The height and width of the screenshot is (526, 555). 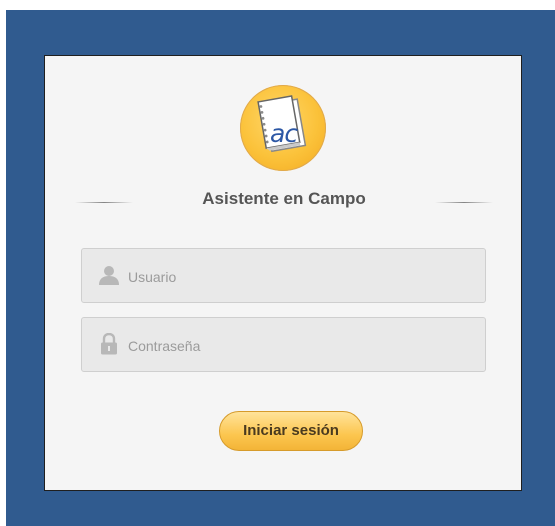 What do you see at coordinates (284, 198) in the screenshot?
I see `app-title: Asistente en Campo` at bounding box center [284, 198].